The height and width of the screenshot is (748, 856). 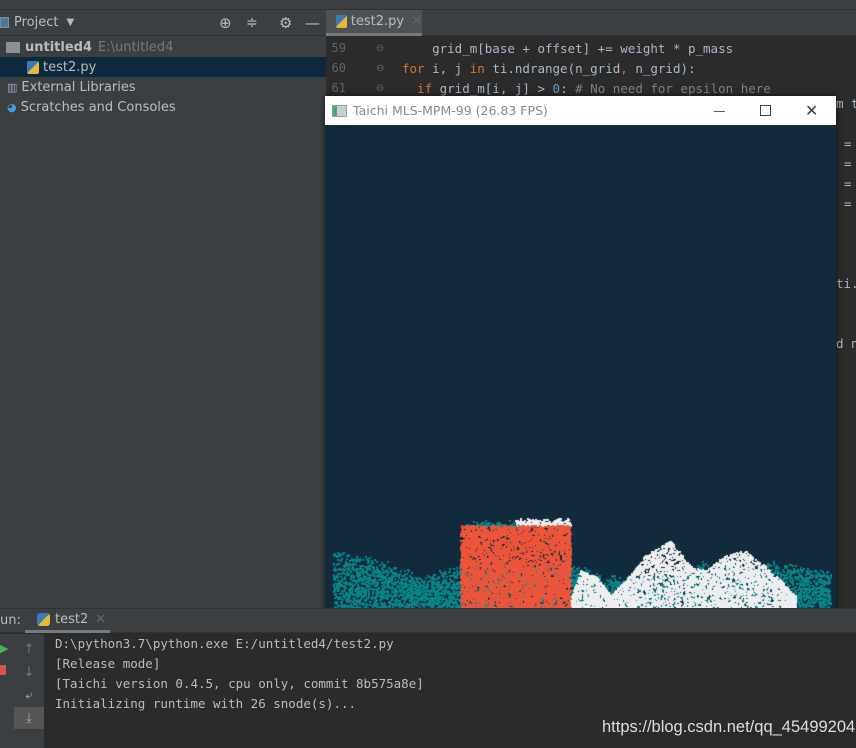 What do you see at coordinates (72, 619) in the screenshot?
I see `run-tab-label: test2` at bounding box center [72, 619].